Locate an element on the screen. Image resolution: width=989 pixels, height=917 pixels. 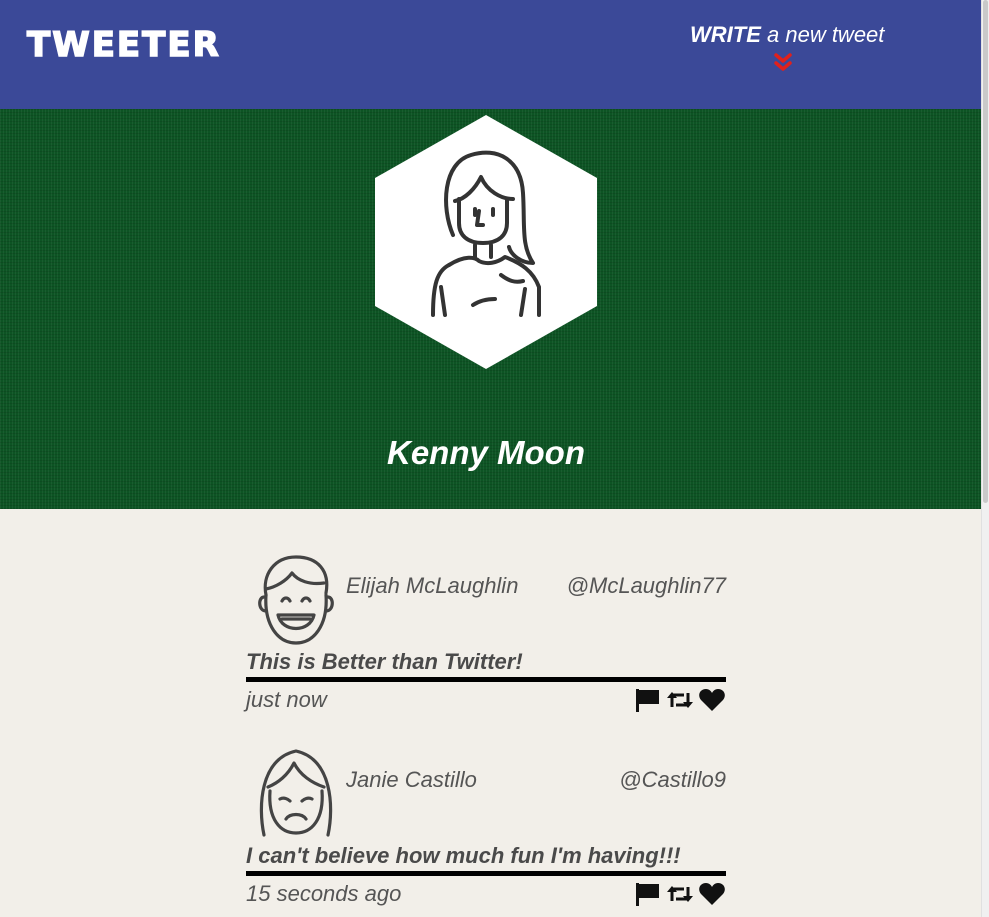
double-chevron-down-icon is located at coordinates (783, 62).